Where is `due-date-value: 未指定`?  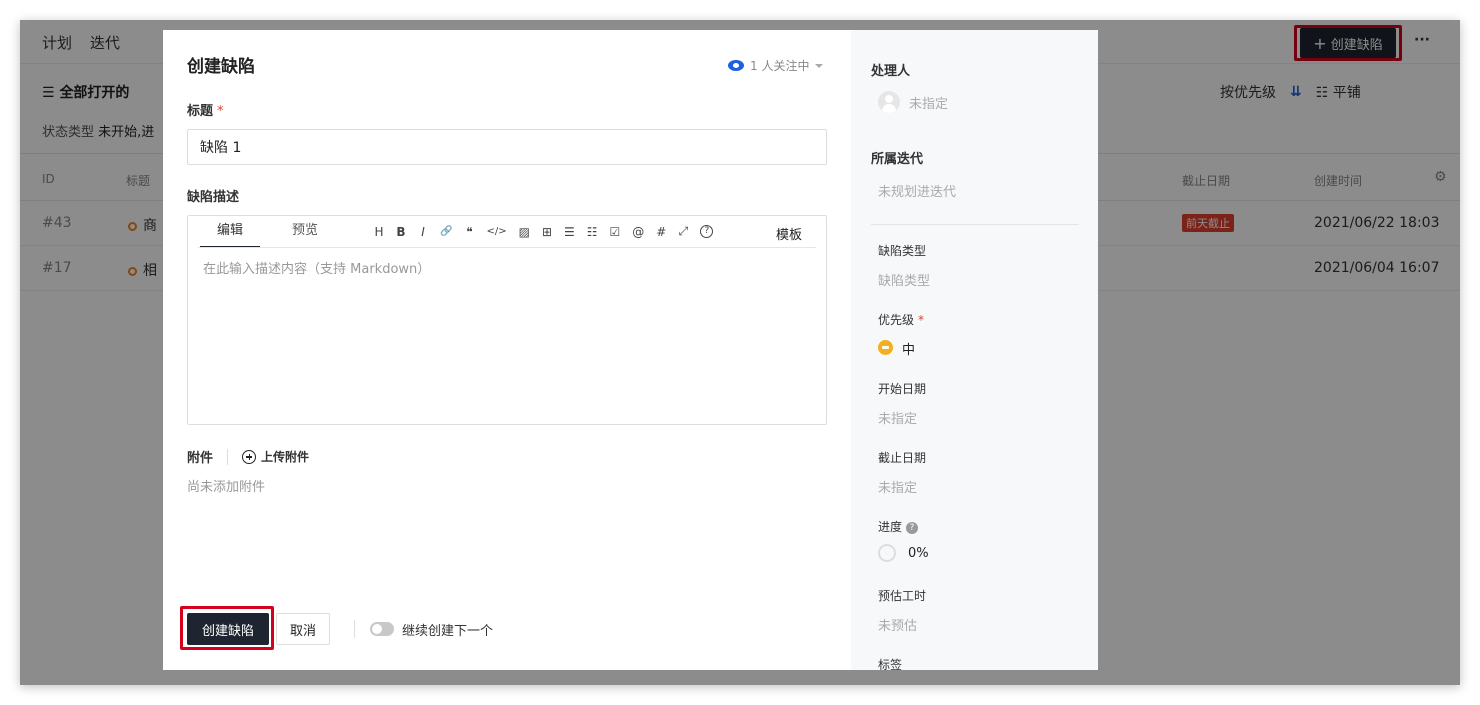 due-date-value: 未指定 is located at coordinates (897, 486).